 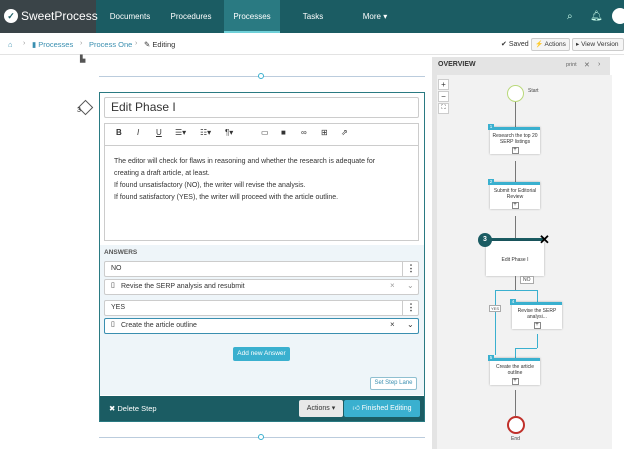 What do you see at coordinates (130, 16) in the screenshot?
I see `nav-documents: Documents` at bounding box center [130, 16].